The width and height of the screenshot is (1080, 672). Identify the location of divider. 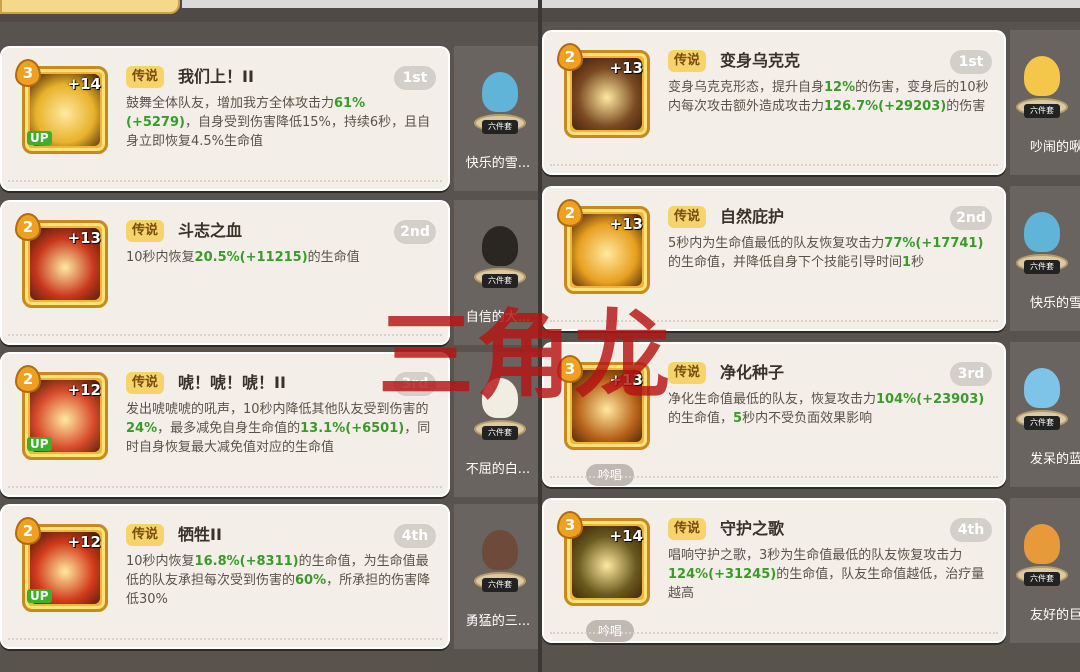
(360, 4).